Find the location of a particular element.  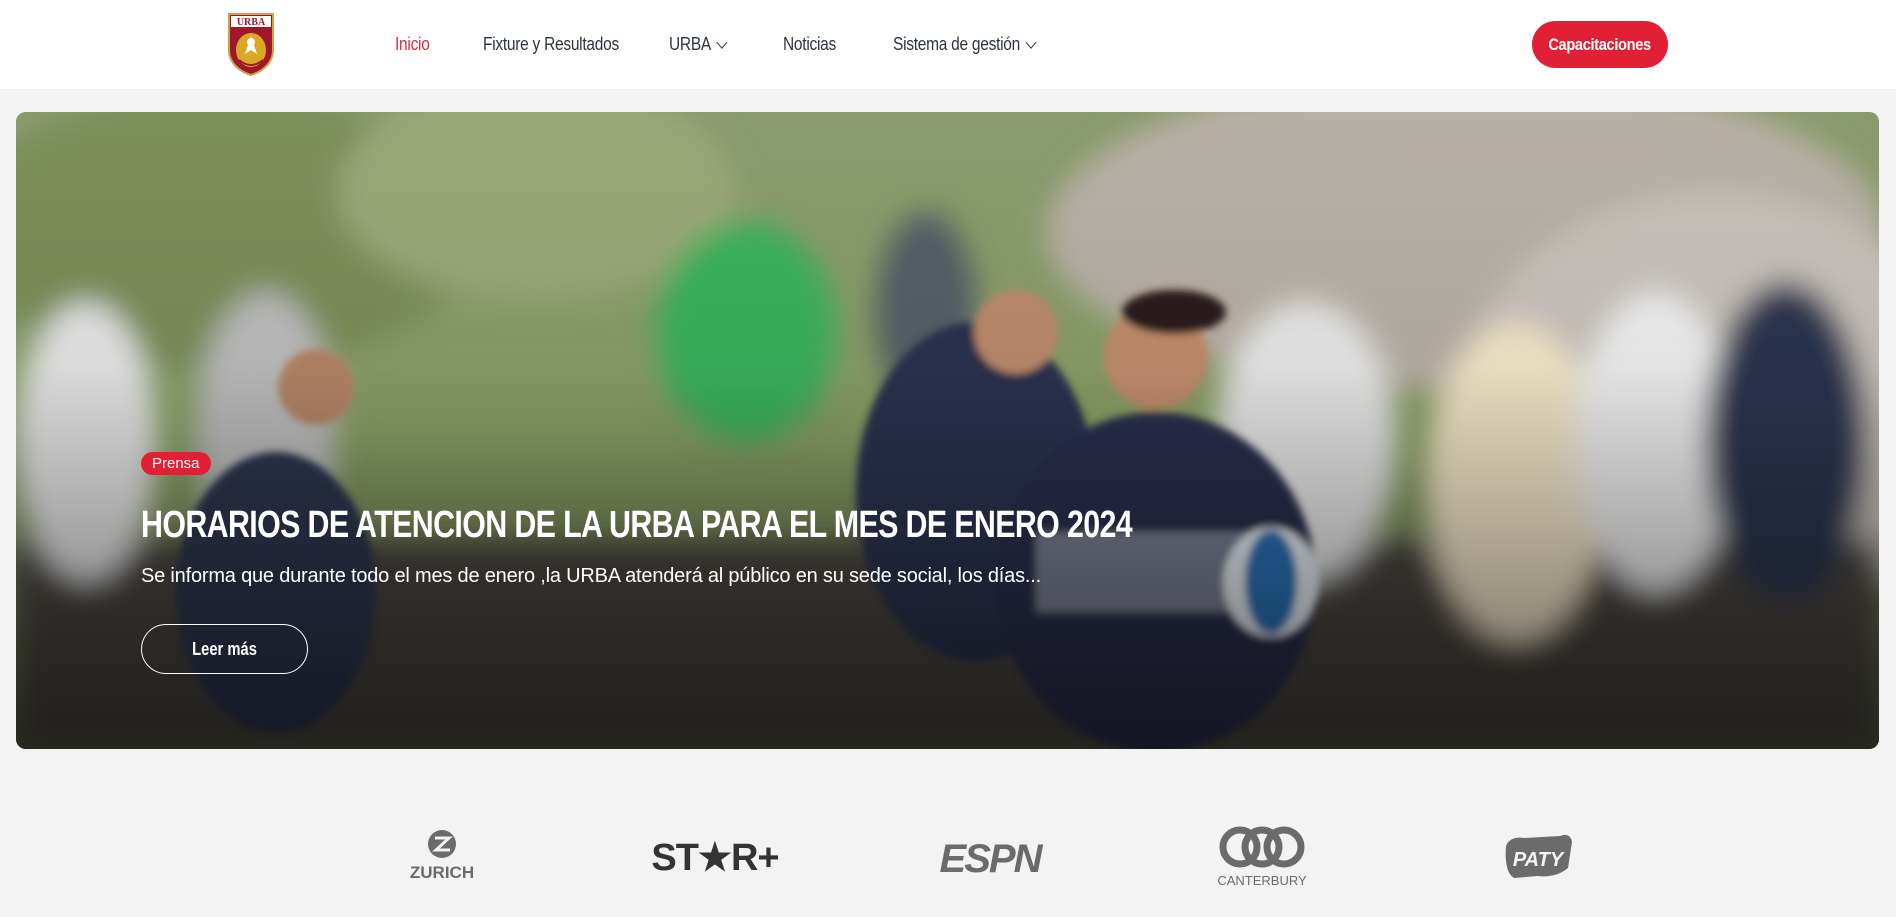

svg-text: ZURICH is located at coordinates (442, 872).